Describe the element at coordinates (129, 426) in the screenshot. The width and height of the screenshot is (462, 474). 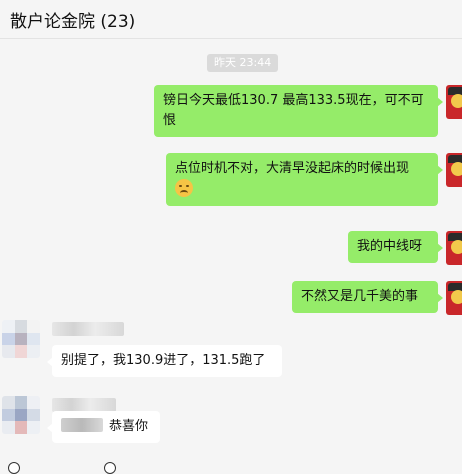
I see `message-text: 恭喜你` at that location.